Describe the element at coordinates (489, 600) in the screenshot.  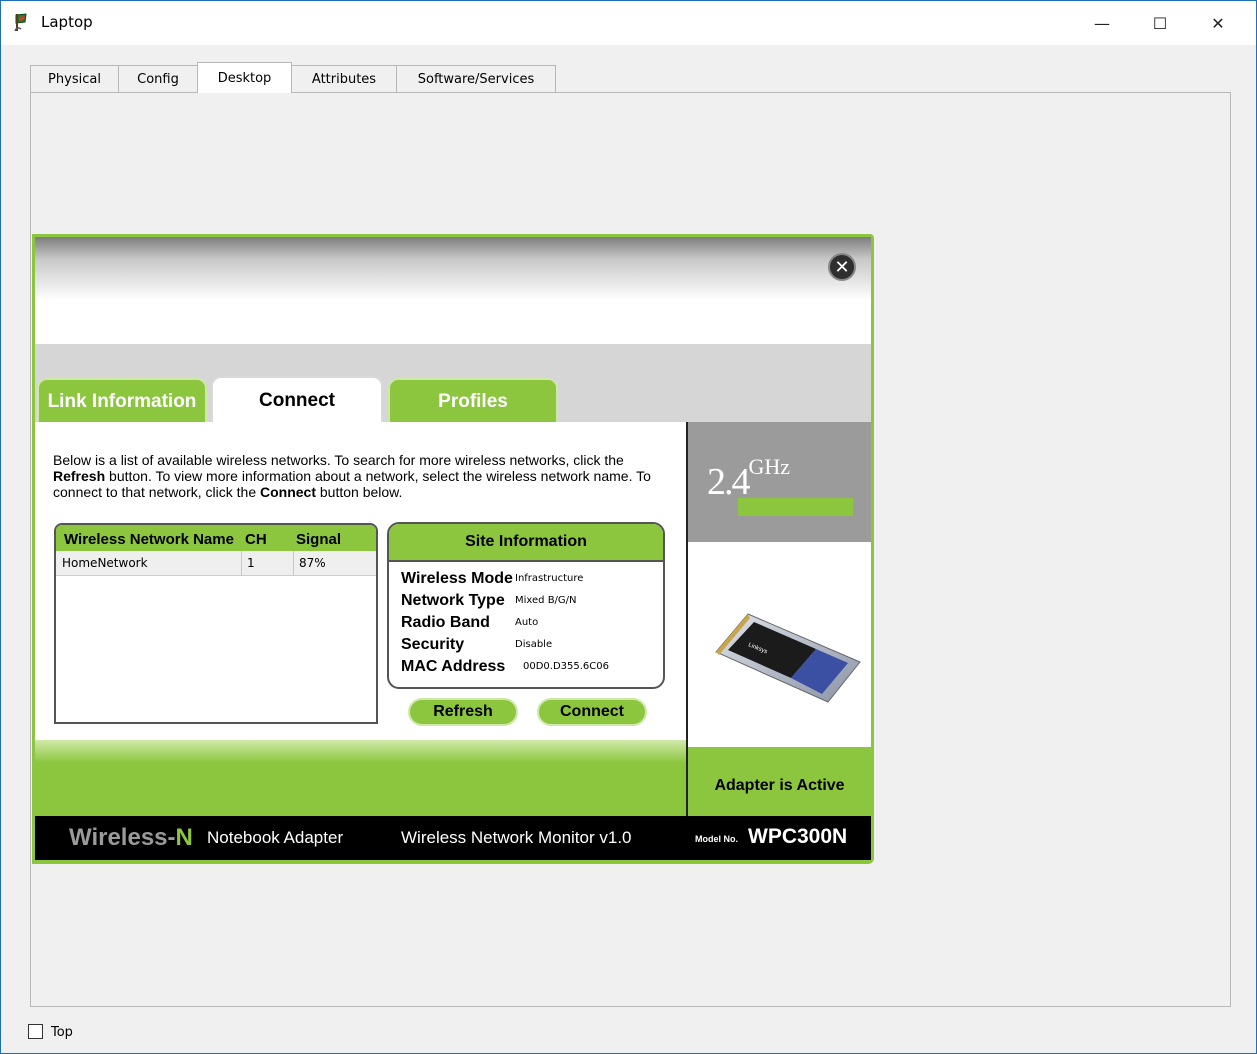
I see `network-type-row: Network Type Mixed B/G/N` at that location.